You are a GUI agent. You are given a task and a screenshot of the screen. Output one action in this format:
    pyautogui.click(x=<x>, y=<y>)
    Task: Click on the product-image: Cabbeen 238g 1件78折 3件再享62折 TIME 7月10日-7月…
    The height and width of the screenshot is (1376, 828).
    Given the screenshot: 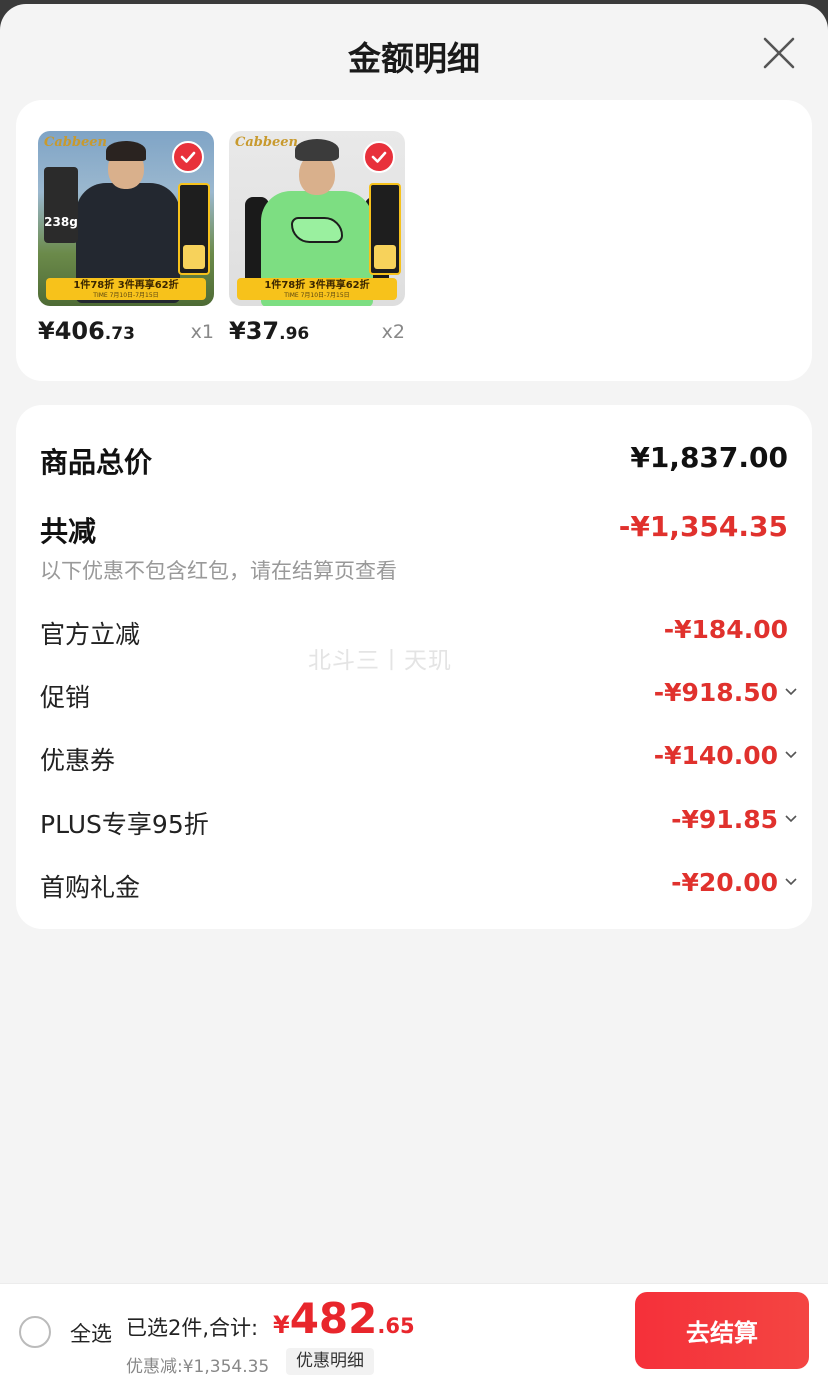 What is the action you would take?
    pyautogui.click(x=126, y=218)
    